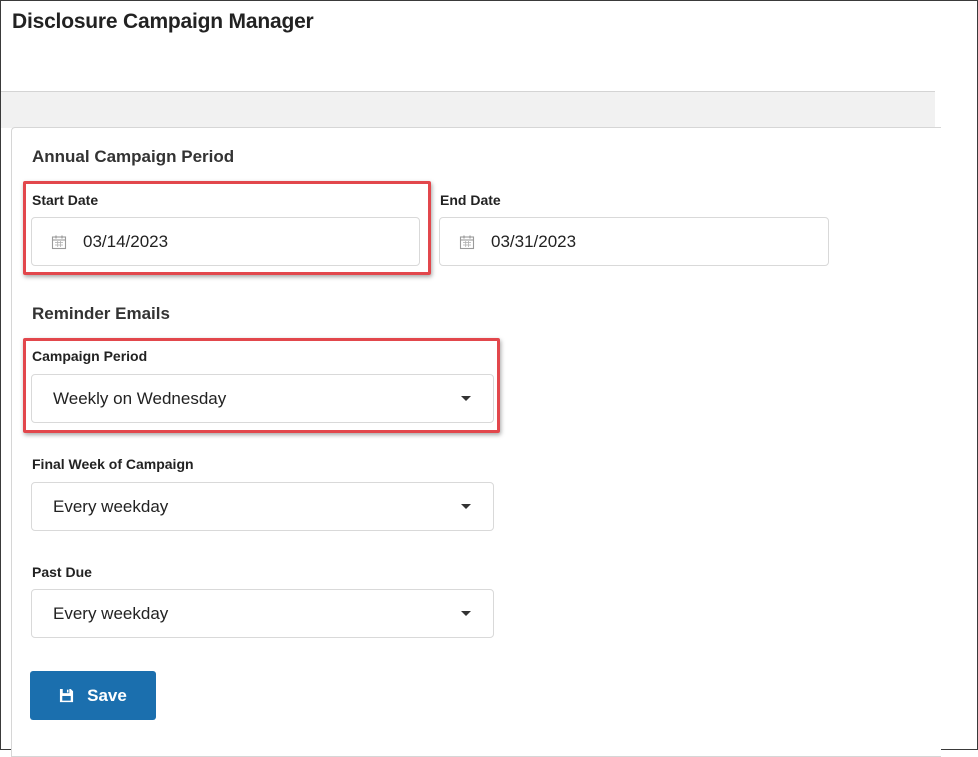 This screenshot has height=757, width=978. Describe the element at coordinates (262, 613) in the screenshot. I see `past-due-select: Every weekday` at that location.